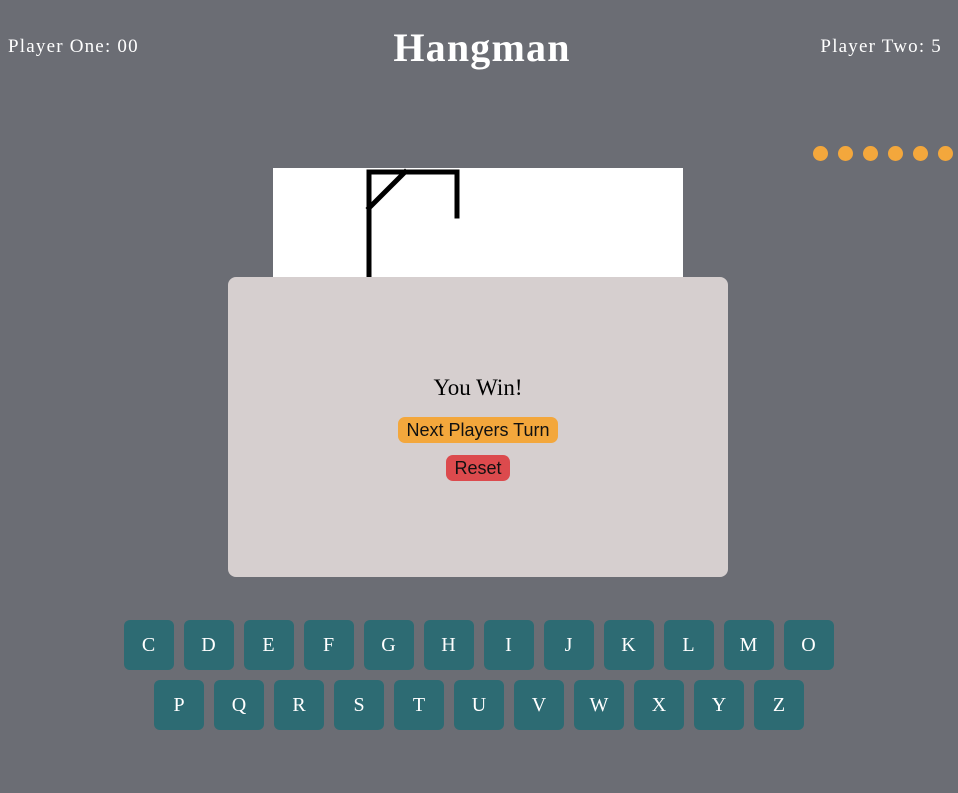 The height and width of the screenshot is (793, 958). Describe the element at coordinates (808, 645) in the screenshot. I see `letter-key-o: O` at that location.